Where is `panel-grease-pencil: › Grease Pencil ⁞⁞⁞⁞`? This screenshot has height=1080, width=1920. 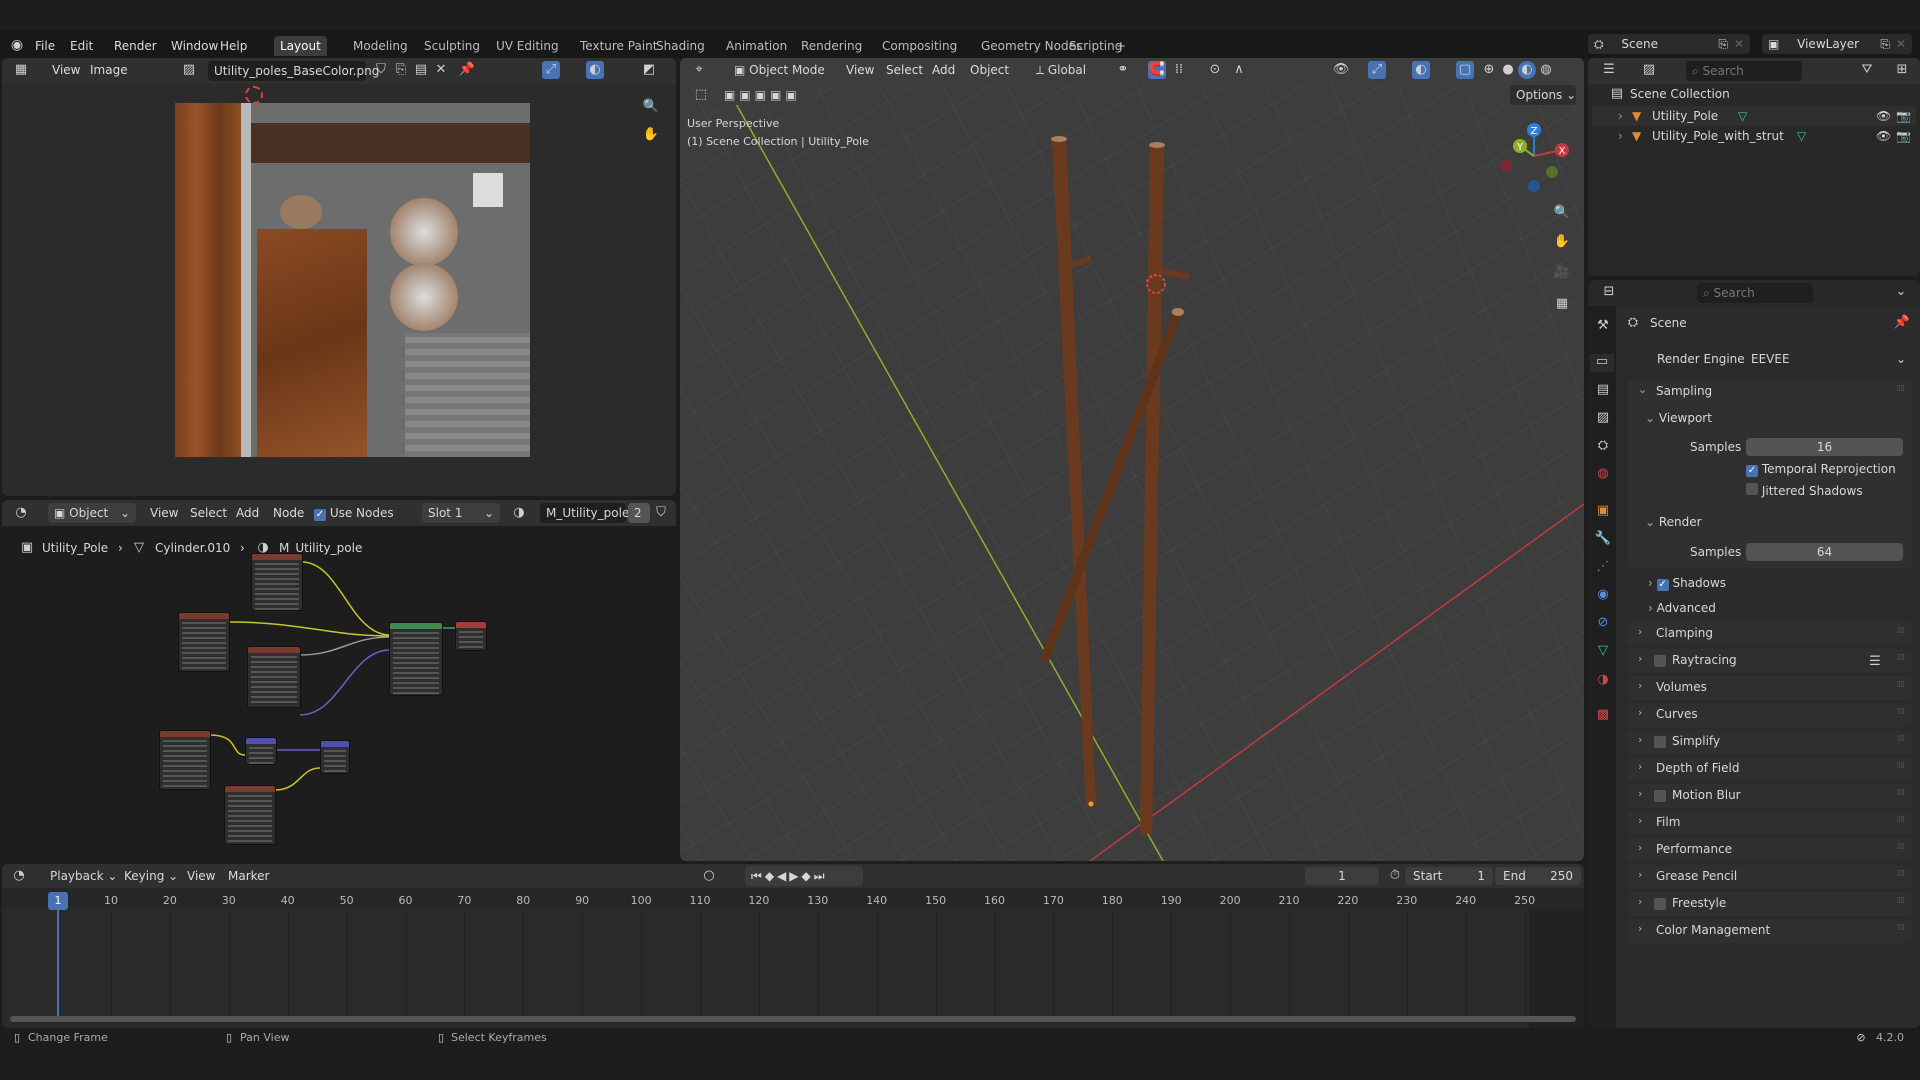 panel-grease-pencil: › Grease Pencil ⁞⁞⁞⁞ is located at coordinates (1770, 877).